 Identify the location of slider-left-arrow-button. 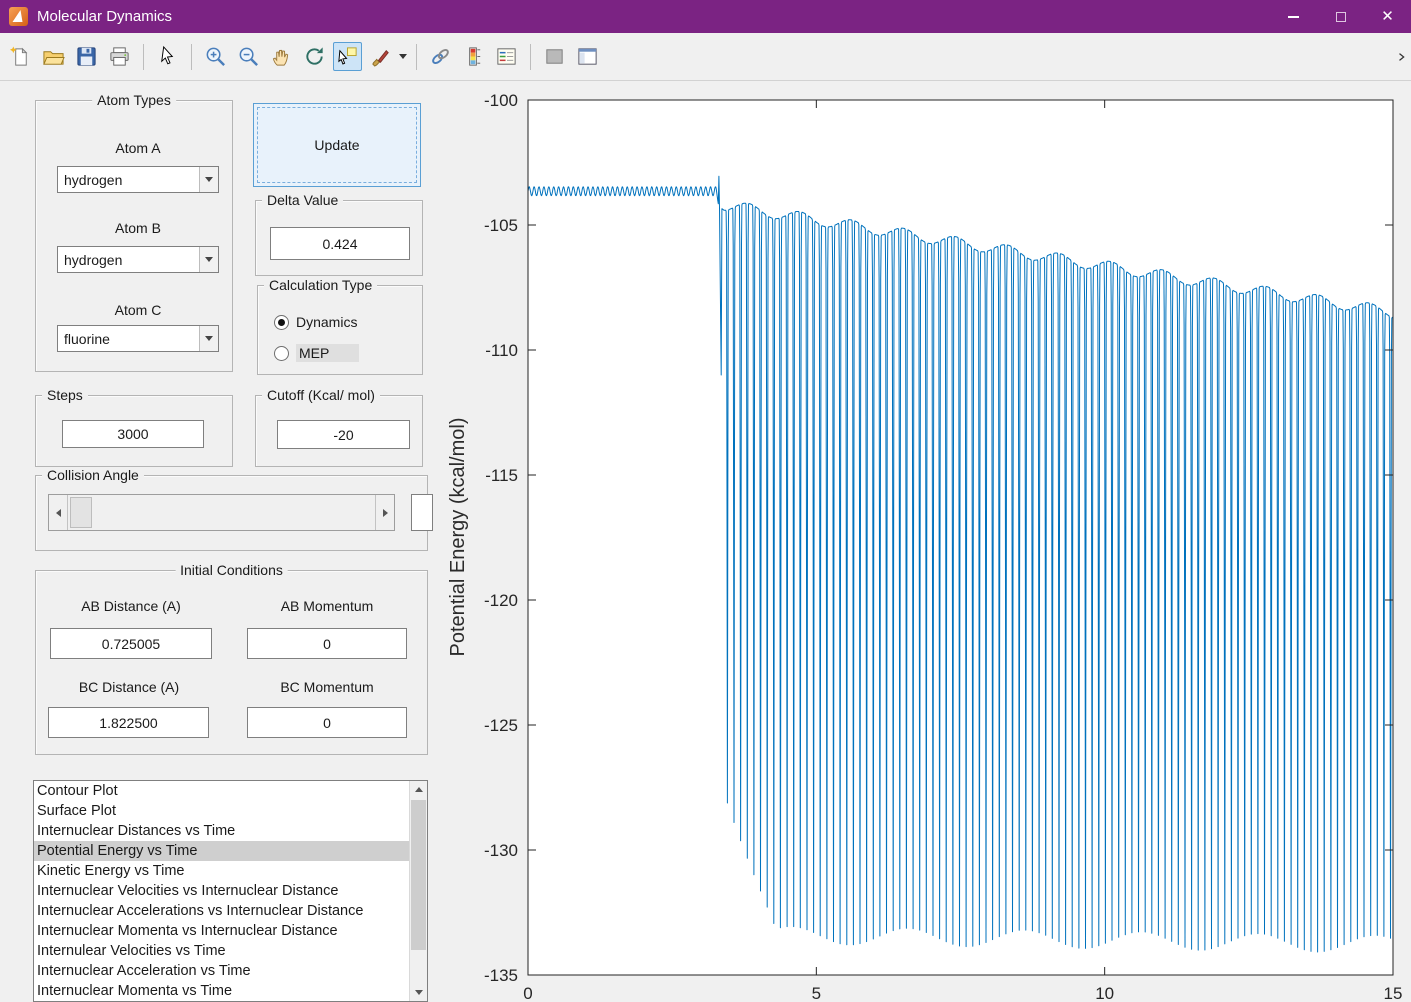
(58, 512).